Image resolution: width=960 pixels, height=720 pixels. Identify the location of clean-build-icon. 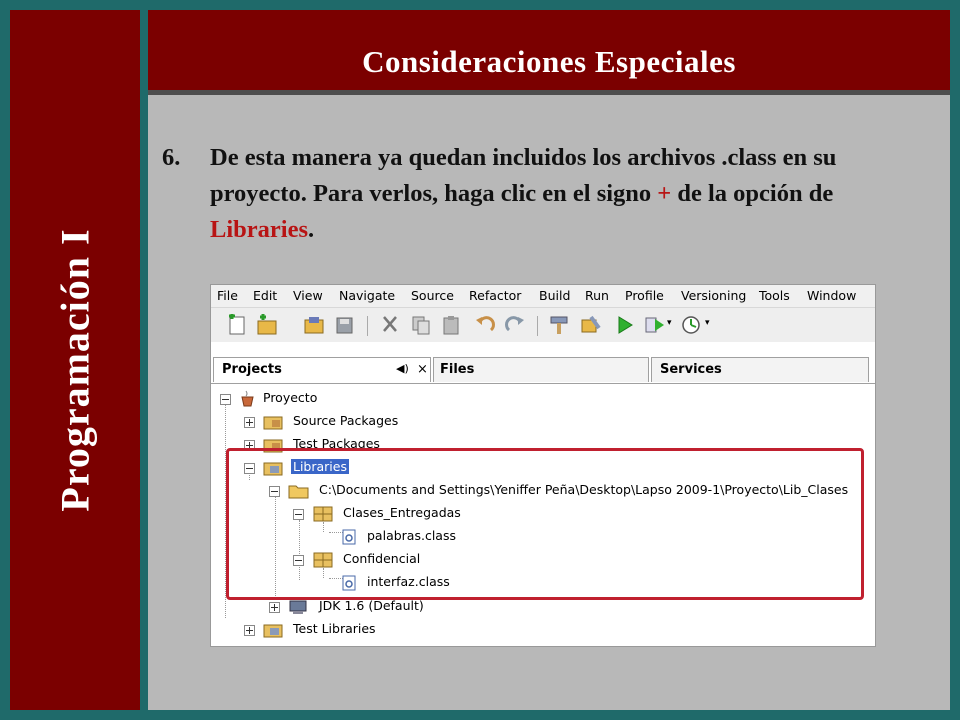
(591, 325).